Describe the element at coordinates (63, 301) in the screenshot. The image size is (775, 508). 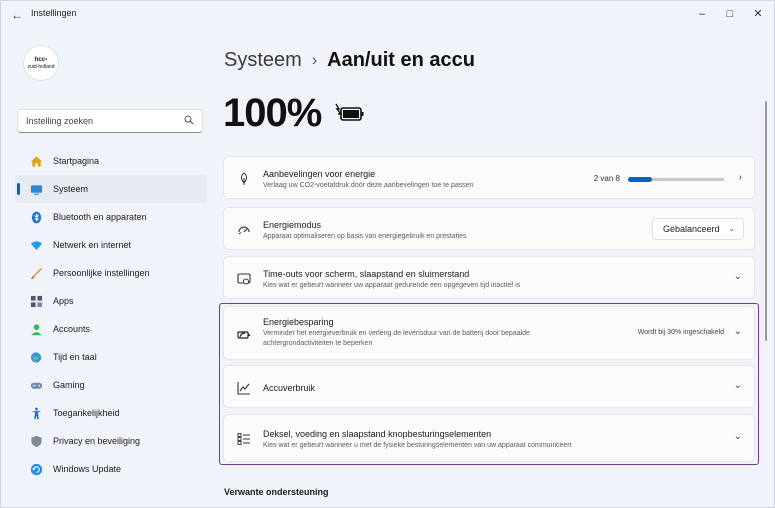
I see `sidebar-item-label: Apps` at that location.